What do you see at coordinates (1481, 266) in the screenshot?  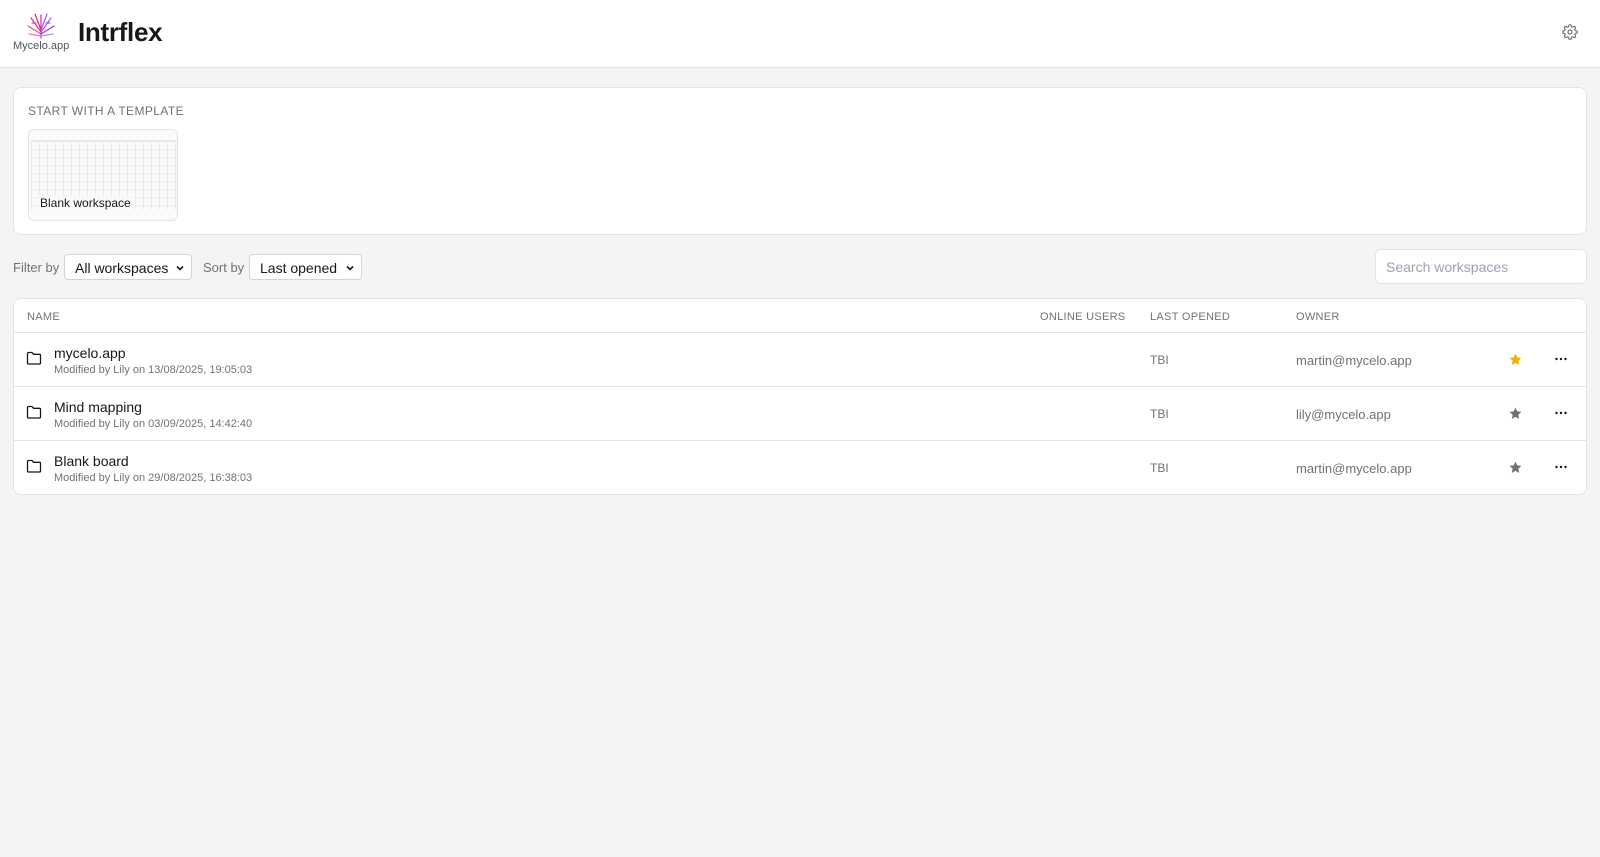 I see `search-input` at bounding box center [1481, 266].